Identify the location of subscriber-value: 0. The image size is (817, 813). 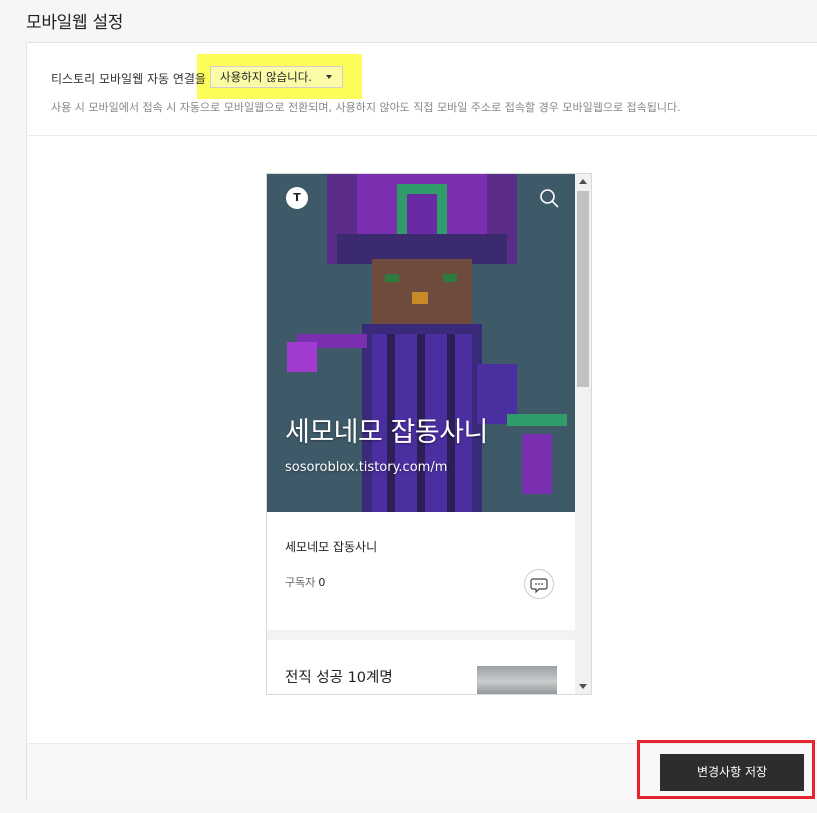
(322, 582).